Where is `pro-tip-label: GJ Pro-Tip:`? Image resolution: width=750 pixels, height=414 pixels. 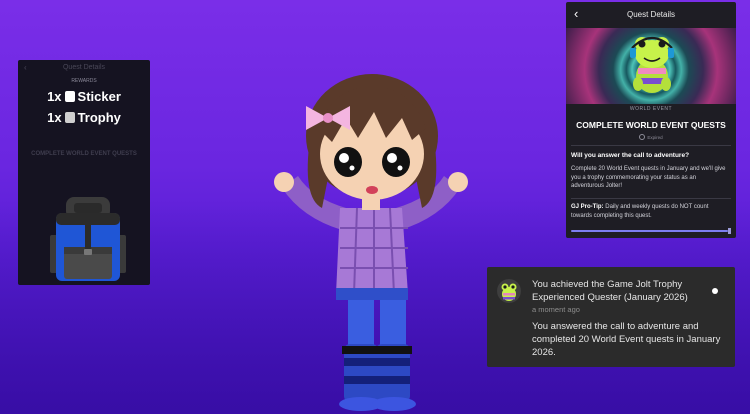
pro-tip-label: GJ Pro-Tip: is located at coordinates (587, 207).